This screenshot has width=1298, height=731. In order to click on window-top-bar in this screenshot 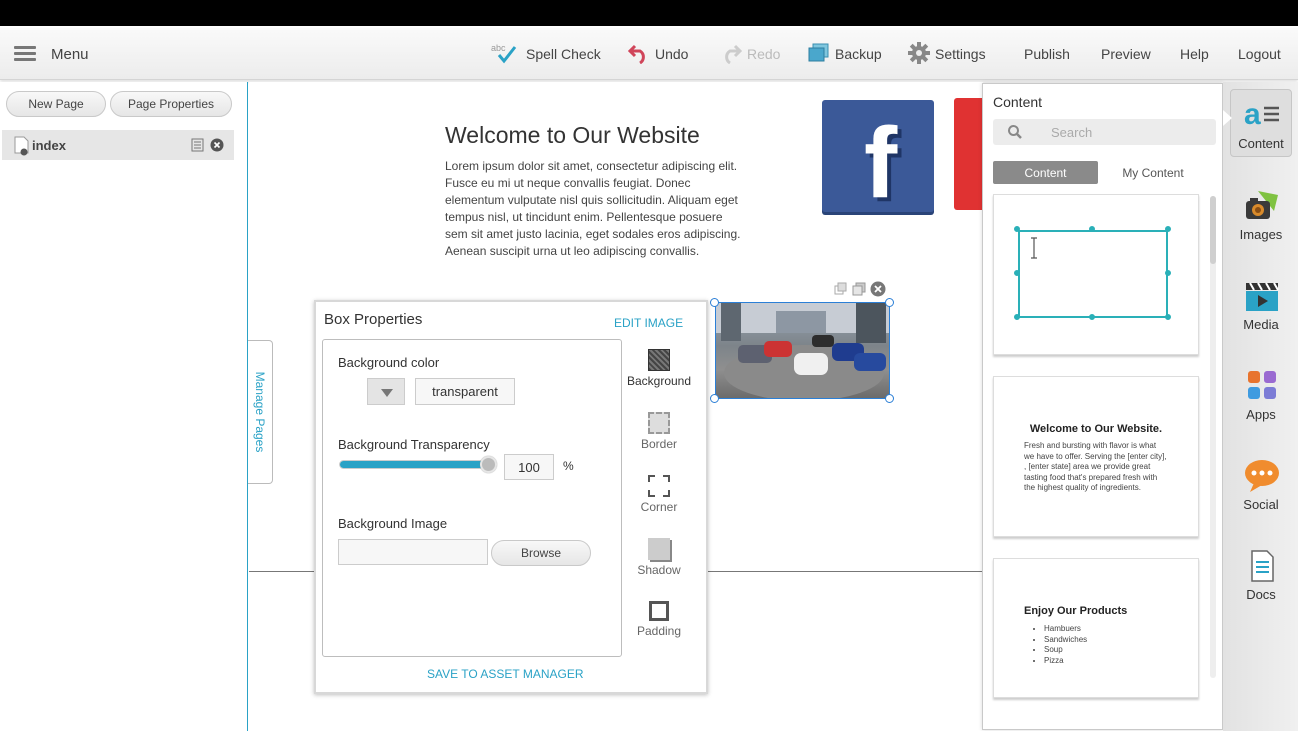, I will do `click(649, 13)`.